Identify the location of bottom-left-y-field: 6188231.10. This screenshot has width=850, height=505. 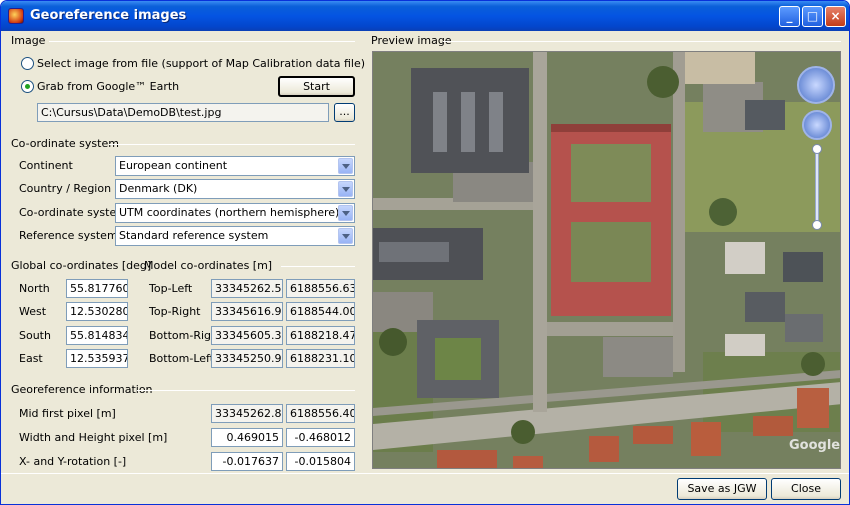
(320, 358).